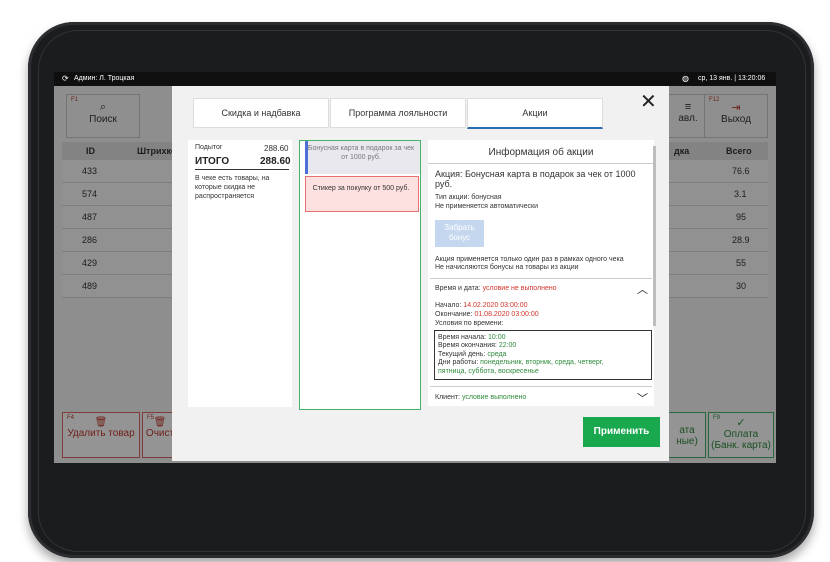  Describe the element at coordinates (261, 113) in the screenshot. I see `tab-discount: Скидка и надбавка` at that location.